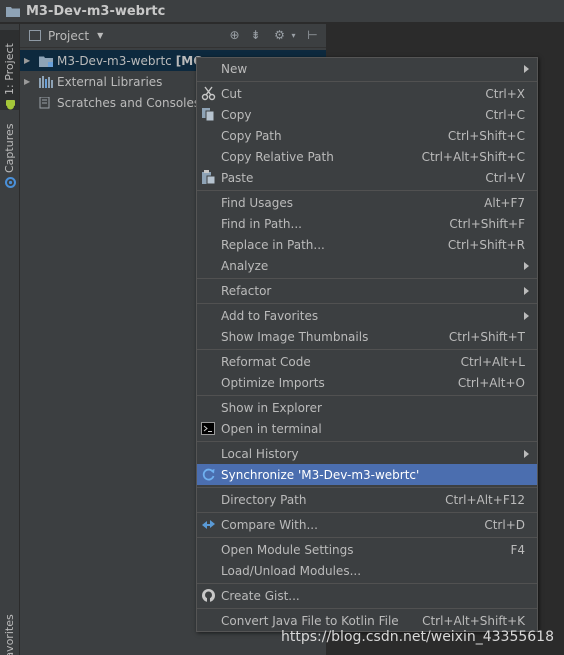  What do you see at coordinates (237, 177) in the screenshot?
I see `menu-item-label: Paste` at bounding box center [237, 177].